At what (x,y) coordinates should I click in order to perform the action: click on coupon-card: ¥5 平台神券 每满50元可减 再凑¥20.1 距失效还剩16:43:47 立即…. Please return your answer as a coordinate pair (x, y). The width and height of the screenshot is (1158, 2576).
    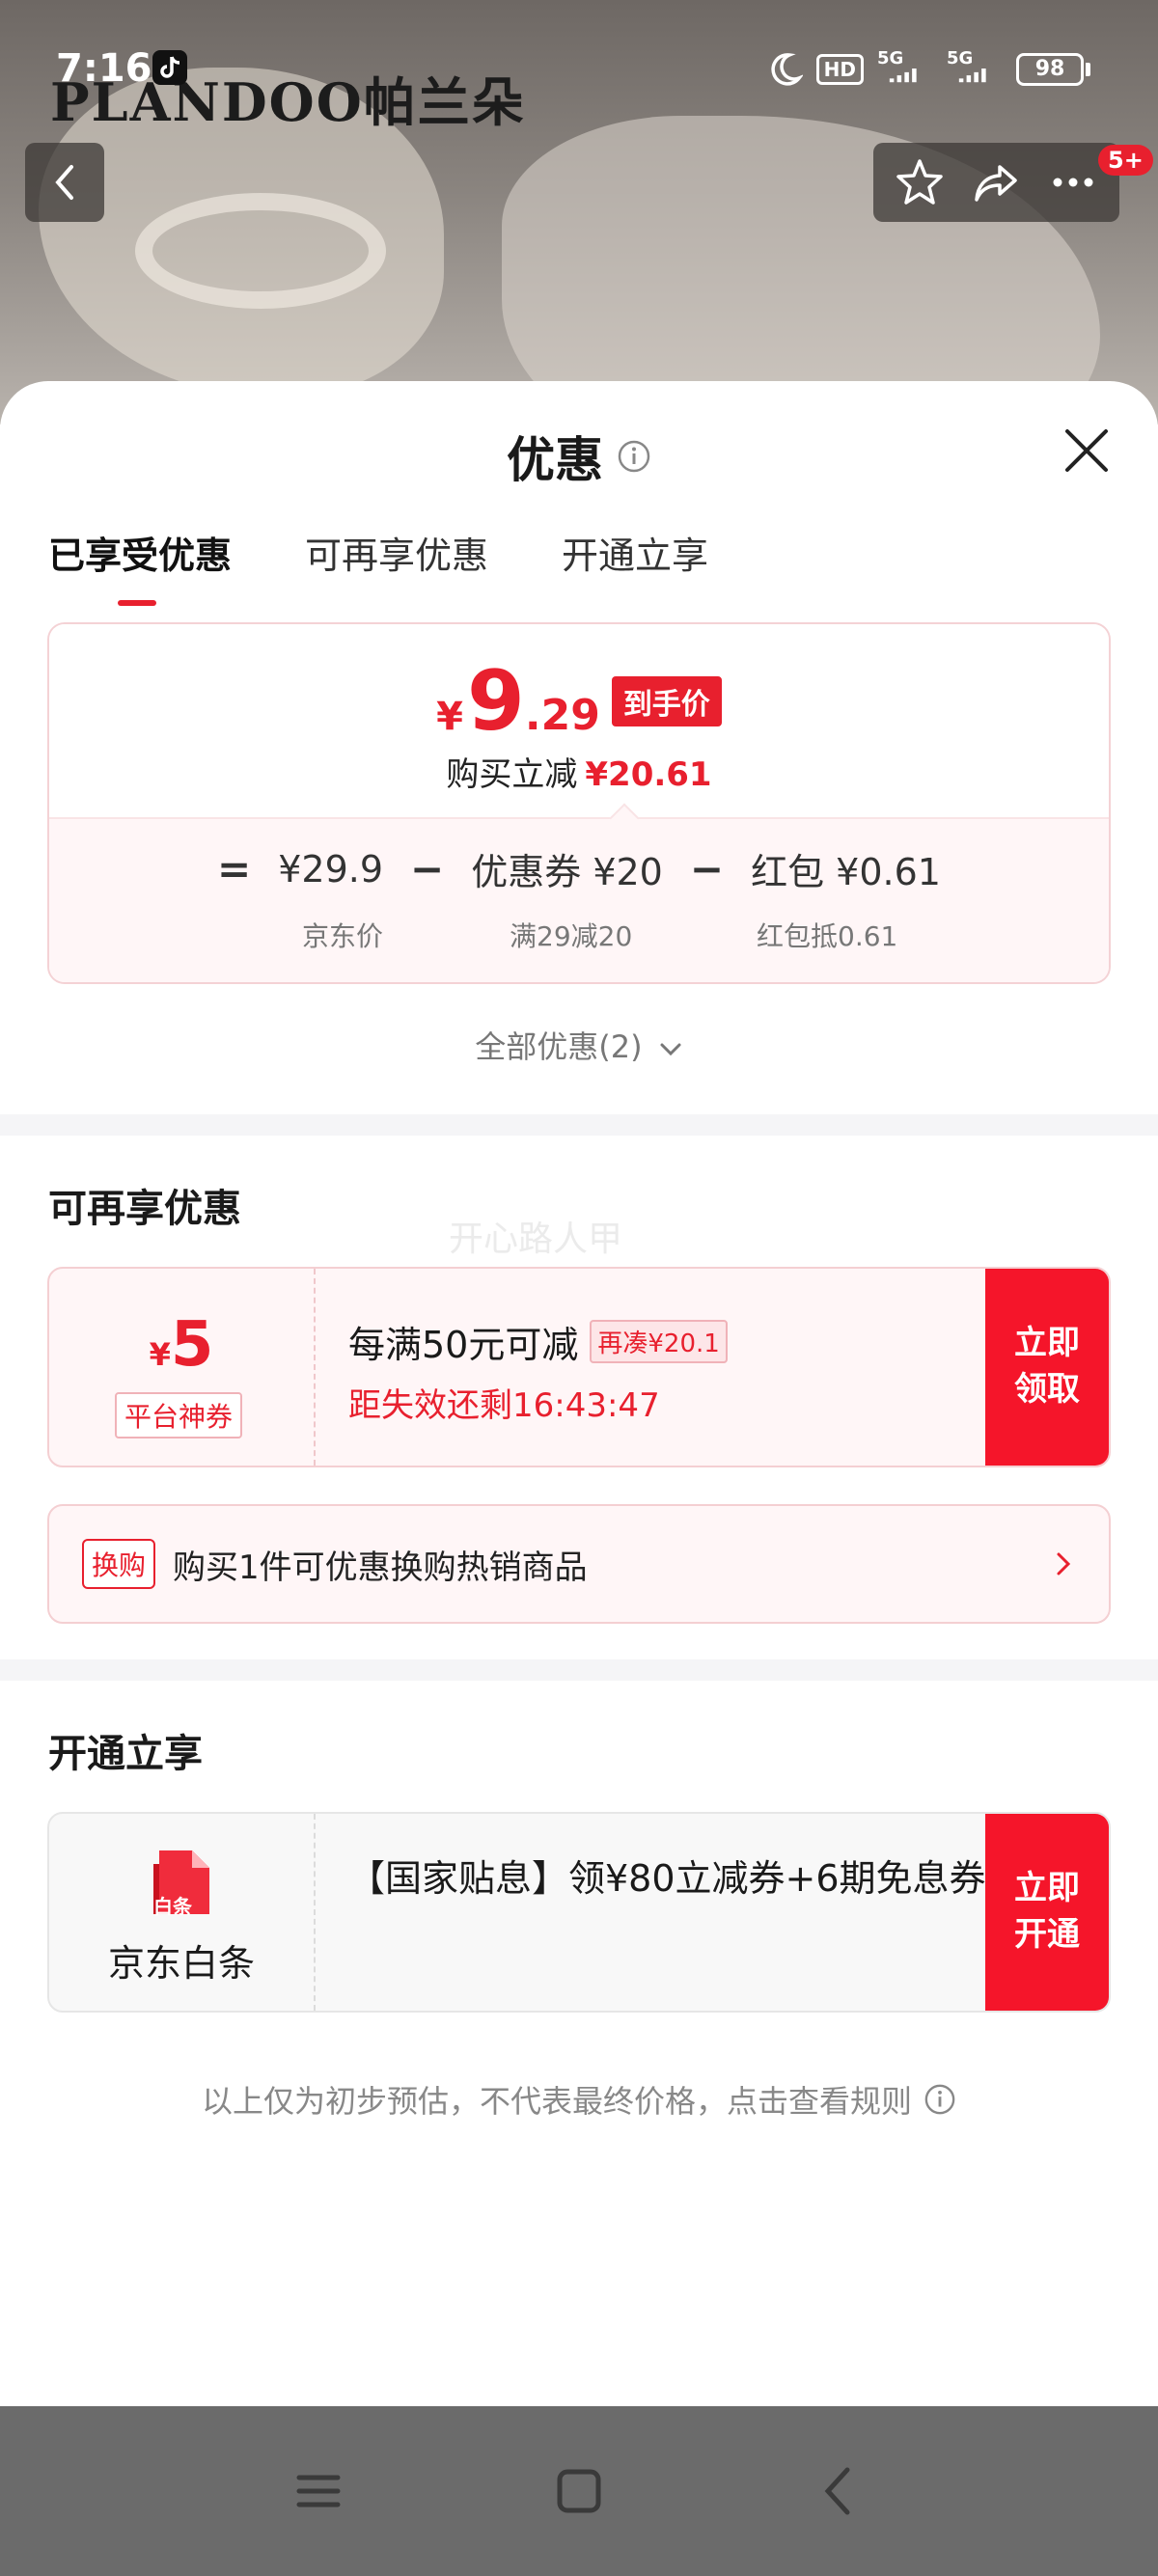
    Looking at the image, I should click on (579, 1367).